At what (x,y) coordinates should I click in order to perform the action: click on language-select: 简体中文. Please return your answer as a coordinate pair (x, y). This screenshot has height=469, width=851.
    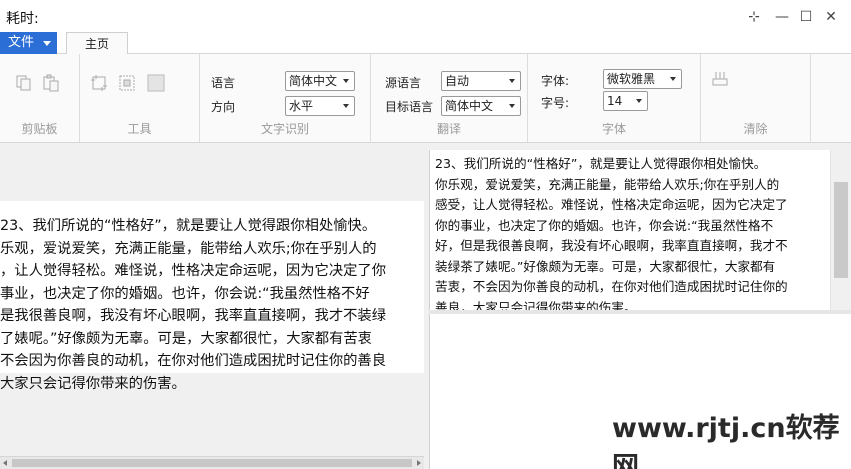
    Looking at the image, I should click on (320, 81).